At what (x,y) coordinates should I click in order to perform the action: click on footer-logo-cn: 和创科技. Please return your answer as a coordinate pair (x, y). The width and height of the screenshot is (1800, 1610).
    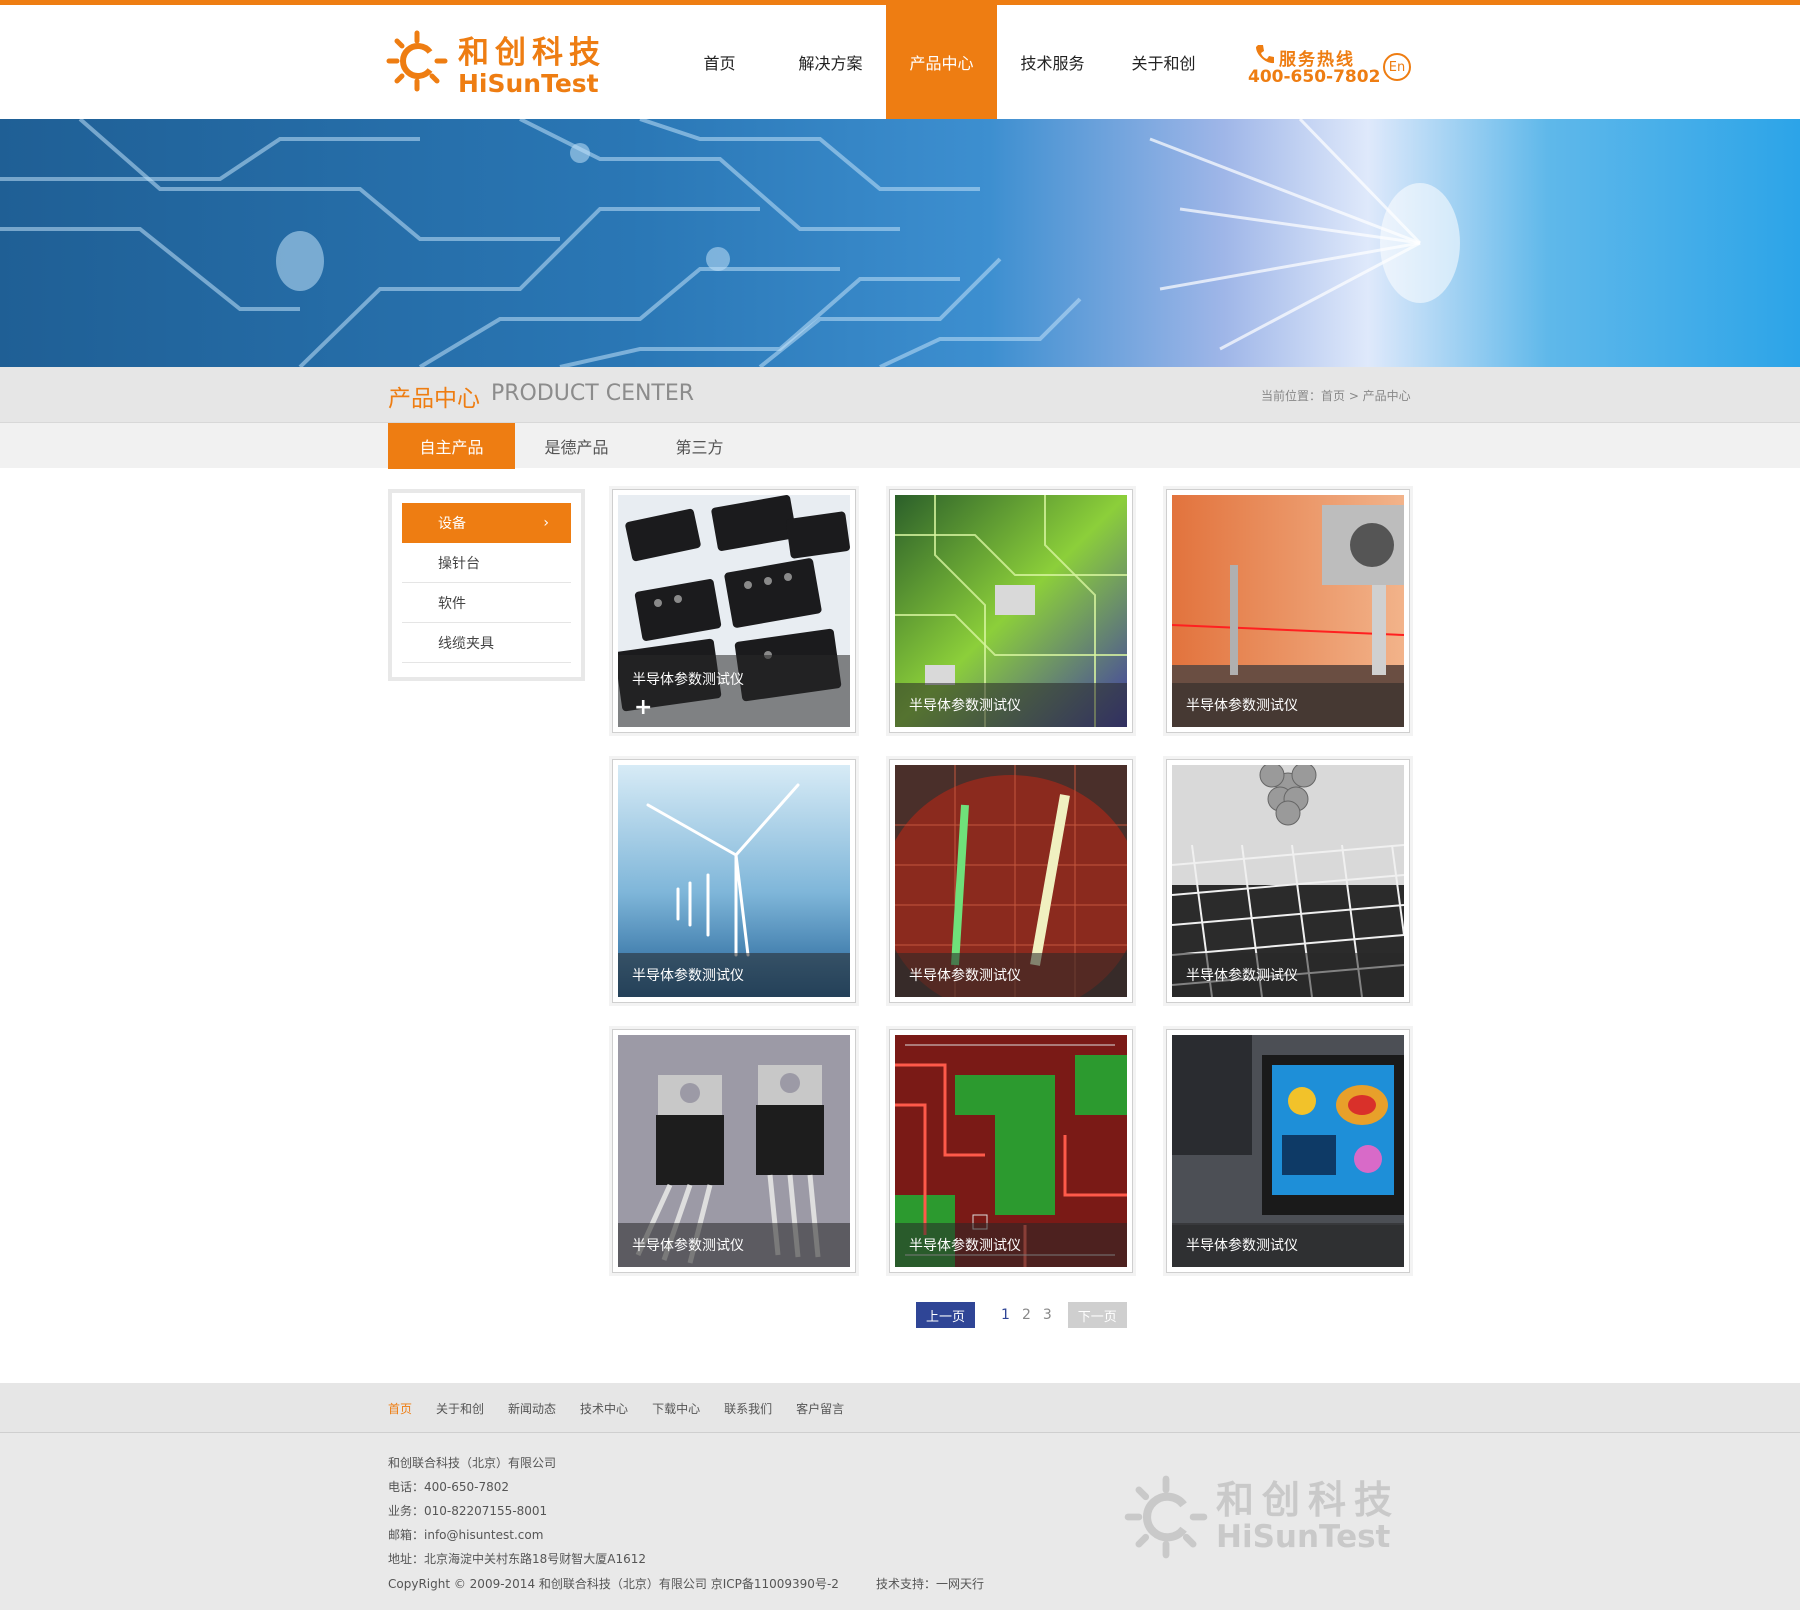
    Looking at the image, I should click on (1308, 1500).